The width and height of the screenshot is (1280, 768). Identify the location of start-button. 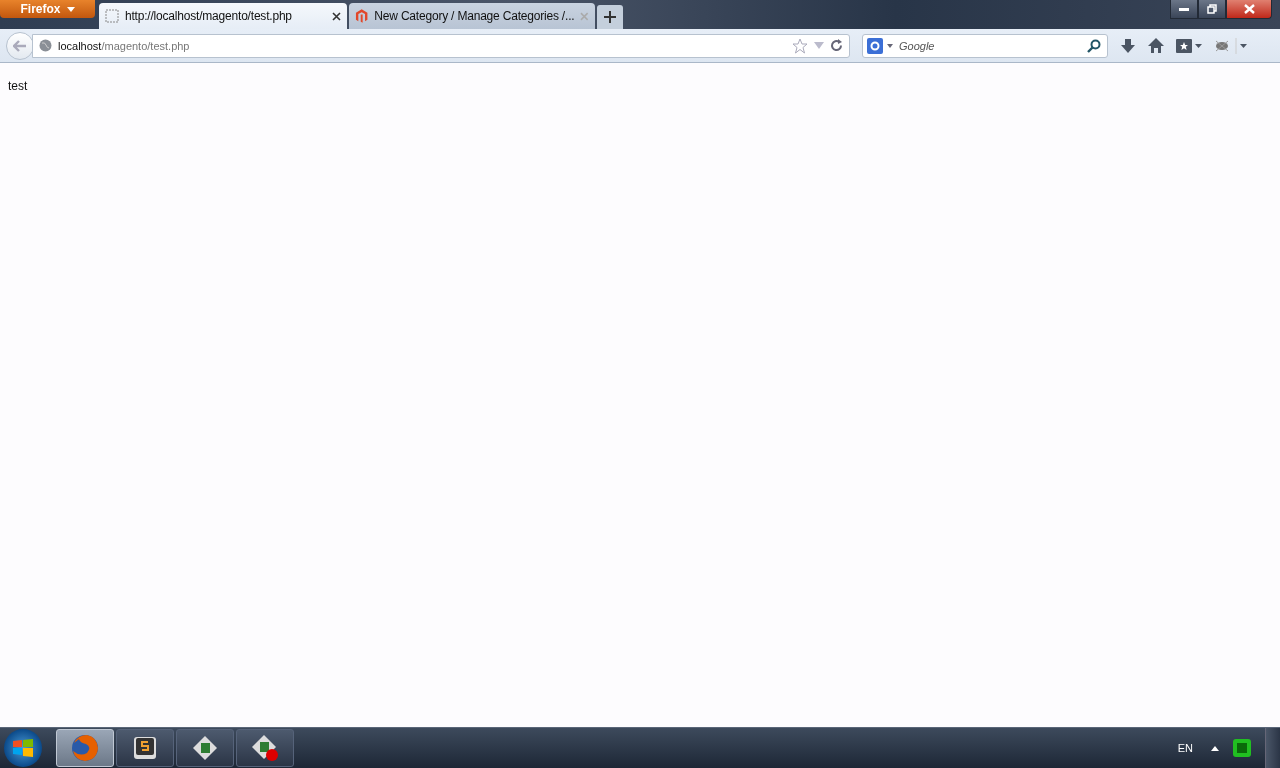
(23, 748).